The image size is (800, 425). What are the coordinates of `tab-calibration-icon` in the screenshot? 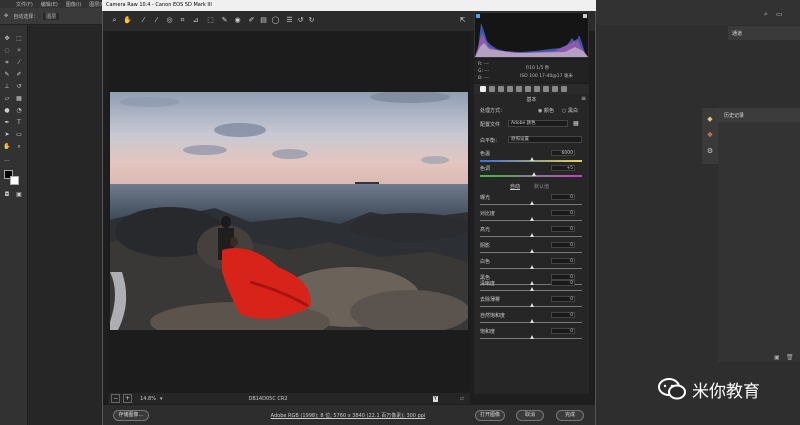 It's located at (546, 89).